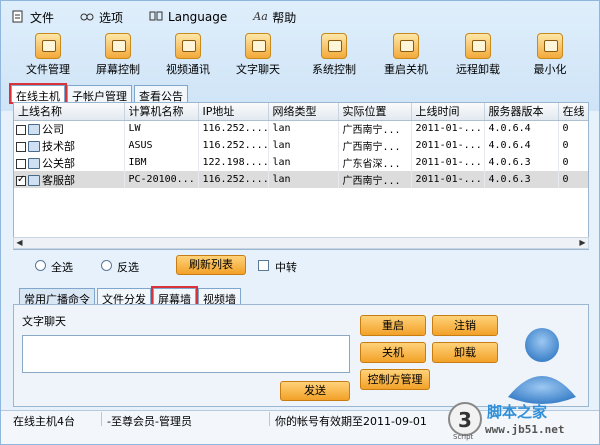  What do you see at coordinates (32, 17) in the screenshot?
I see `menu-file: 文件` at bounding box center [32, 17].